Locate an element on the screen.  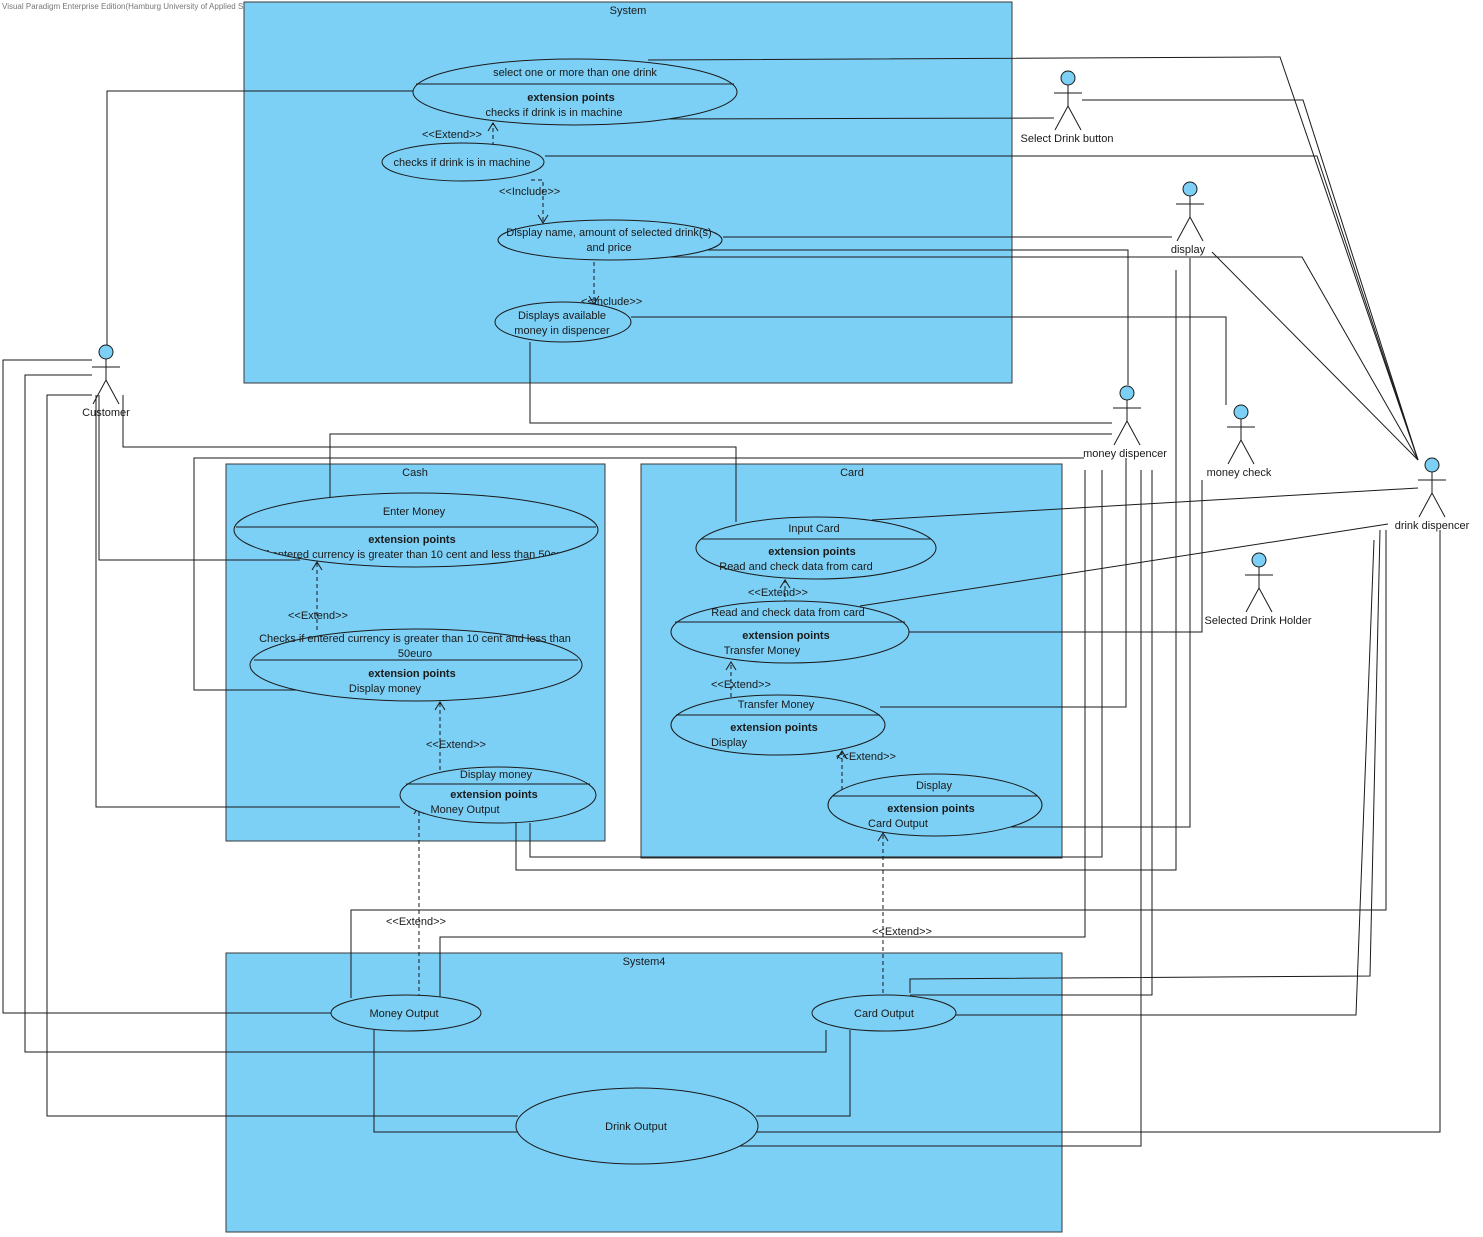
actor-money-check: money check is located at coordinates (1239, 441).